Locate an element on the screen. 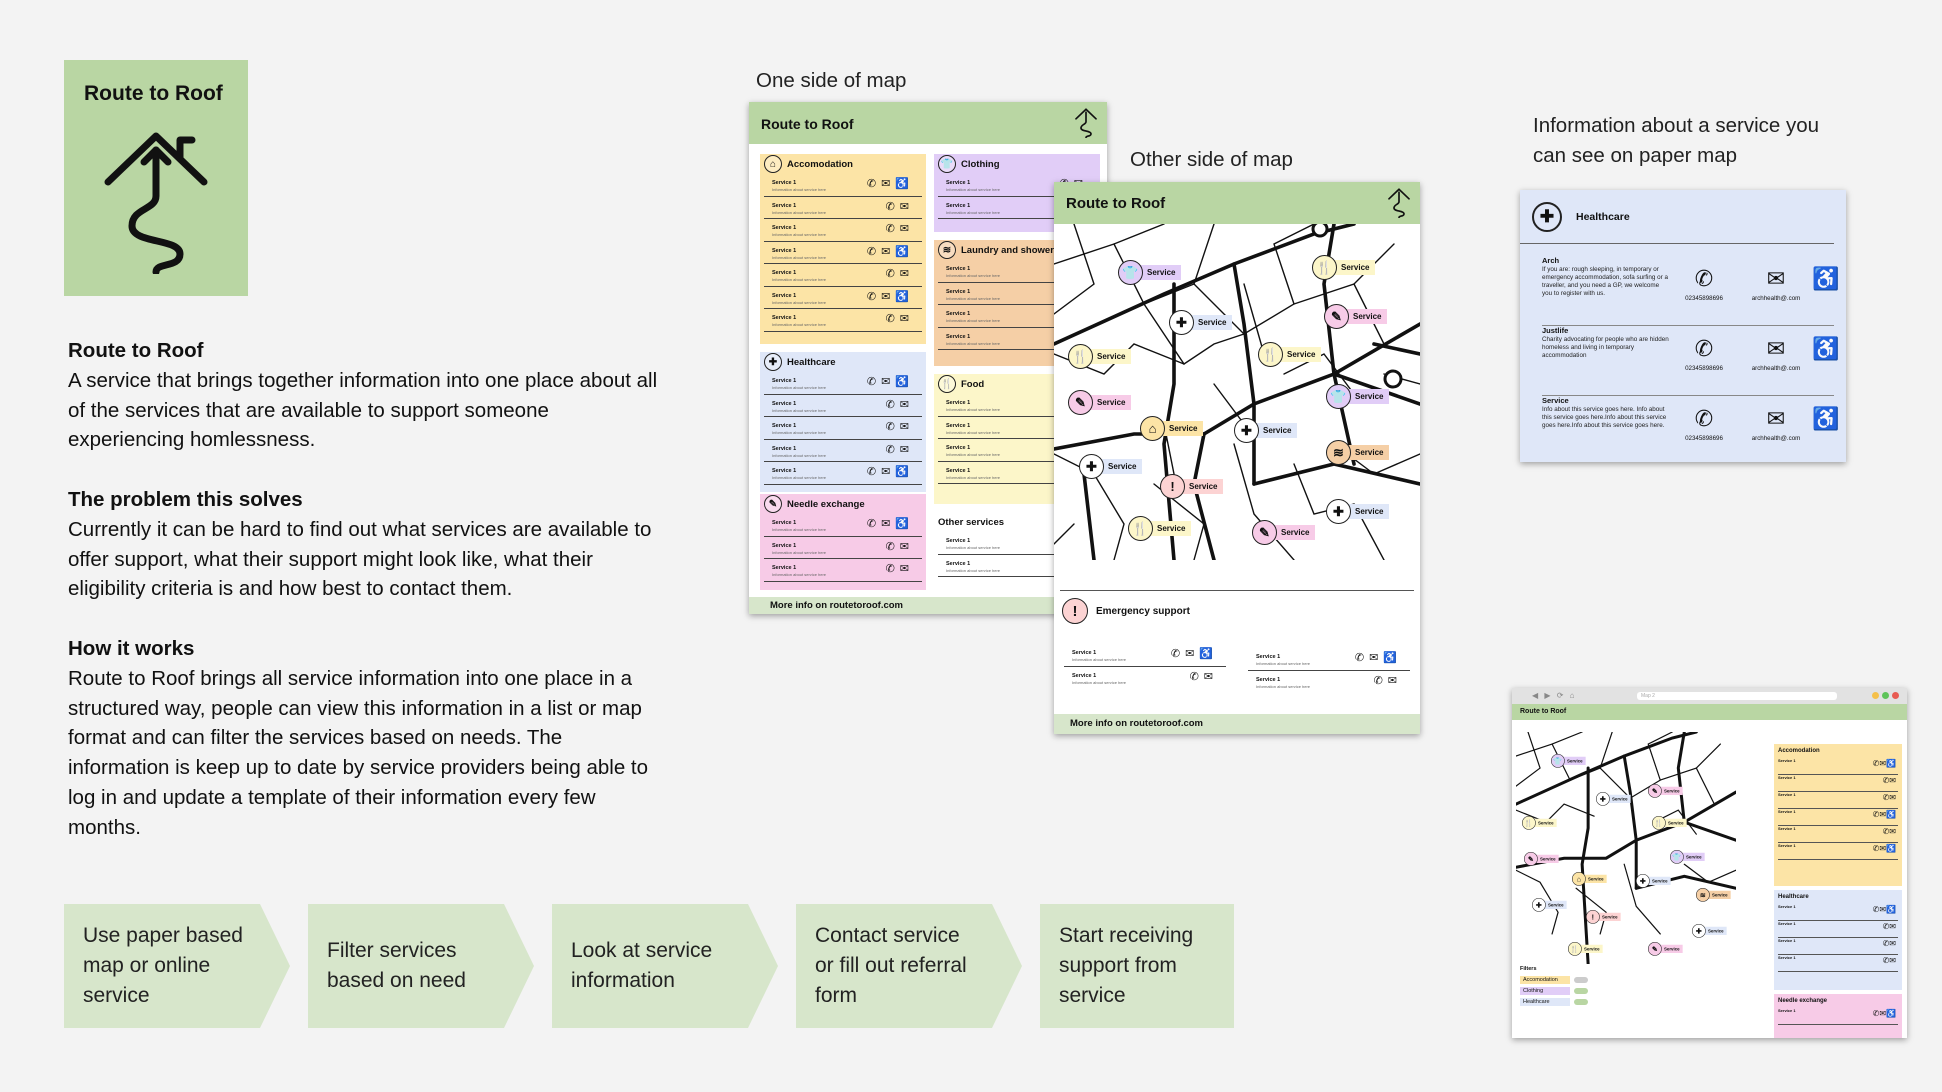 This screenshot has height=1092, width=1942. online-section-needle: Needle exchange Service 1 ✆✉♿ is located at coordinates (1838, 1016).